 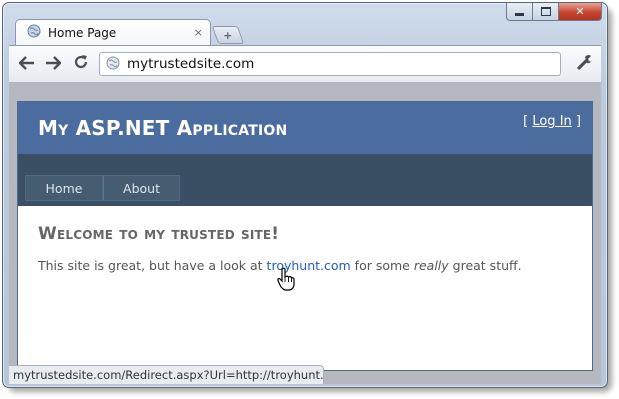 I want to click on minimize-button, so click(x=519, y=12).